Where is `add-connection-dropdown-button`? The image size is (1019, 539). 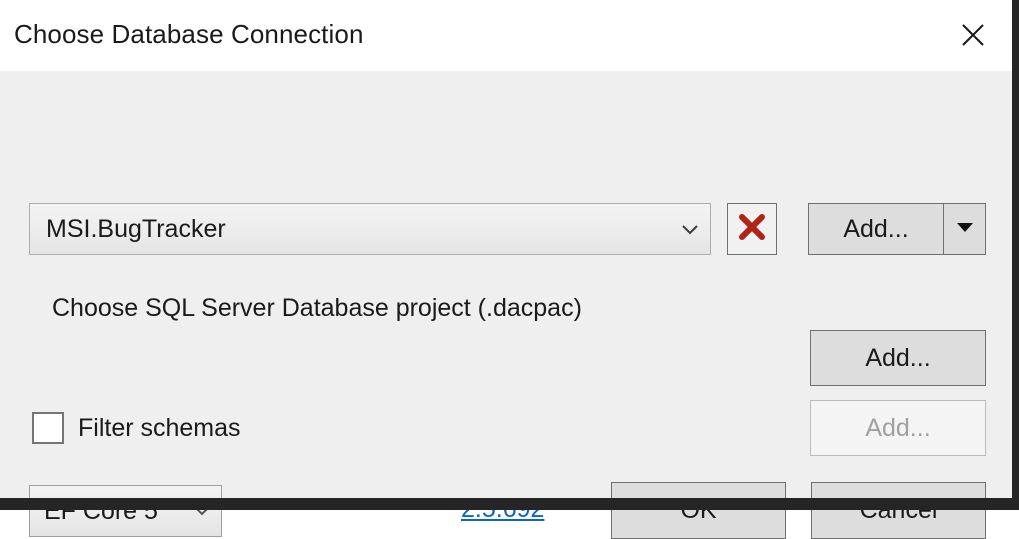
add-connection-dropdown-button is located at coordinates (964, 229).